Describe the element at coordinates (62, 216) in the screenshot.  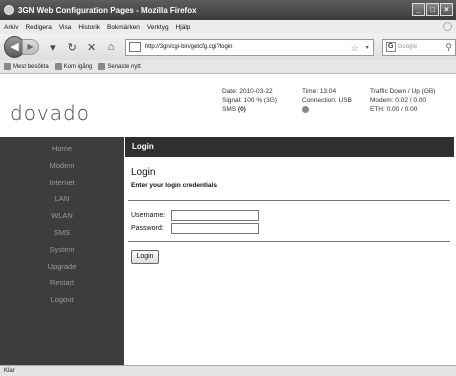
I see `sidebar-item-wlan: WLAN` at that location.